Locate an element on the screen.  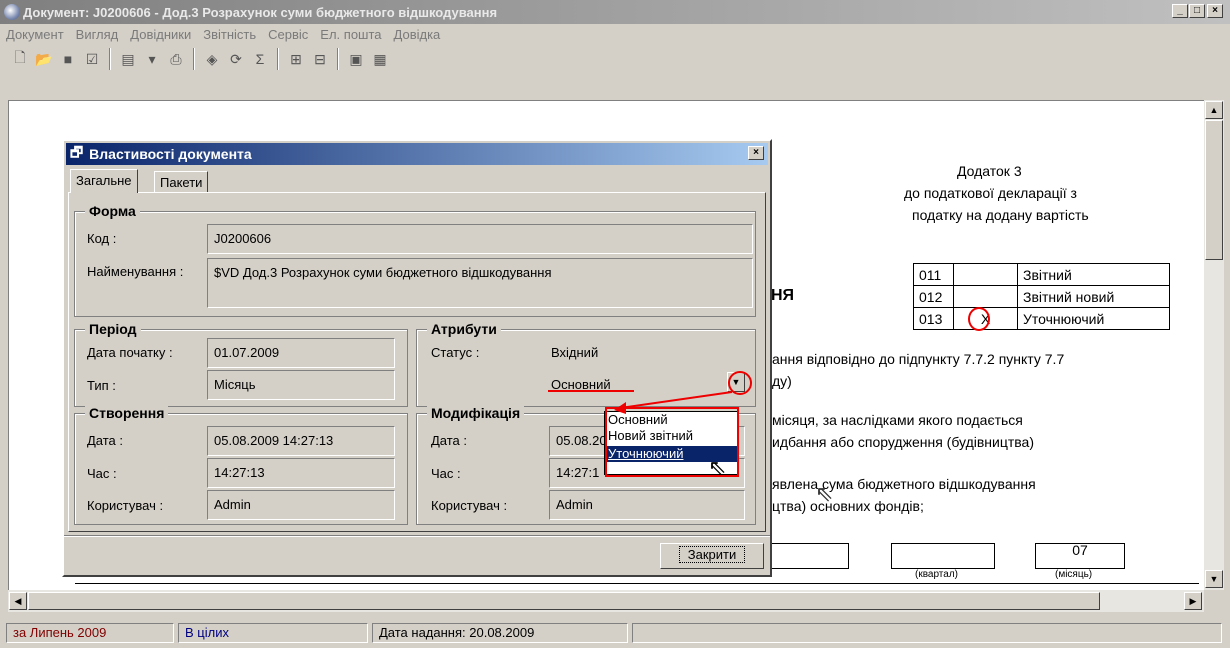
dialog-divider is located at coordinates (417, 536).